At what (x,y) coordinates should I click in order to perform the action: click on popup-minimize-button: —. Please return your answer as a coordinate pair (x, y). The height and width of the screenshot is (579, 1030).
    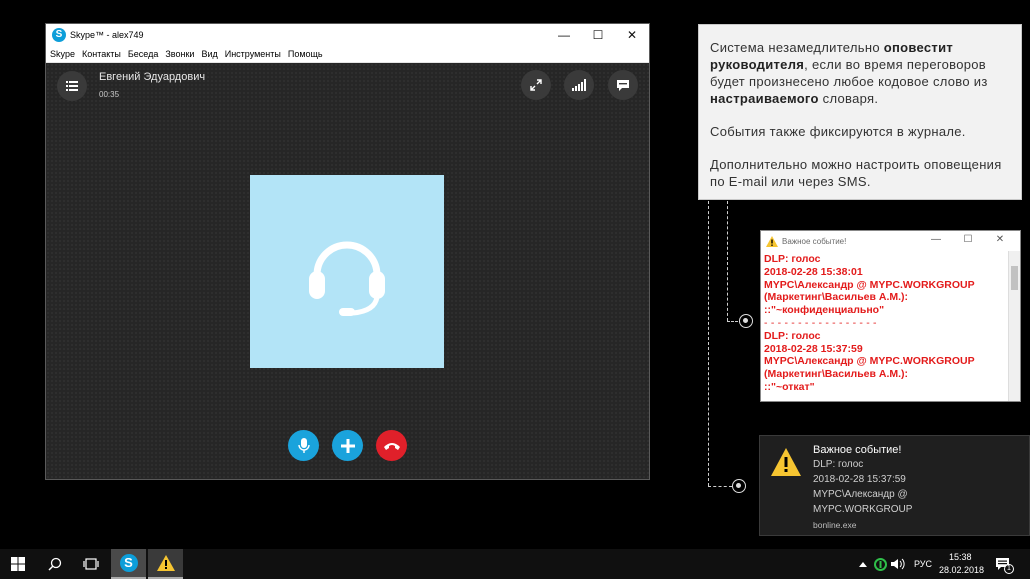
    Looking at the image, I should click on (936, 239).